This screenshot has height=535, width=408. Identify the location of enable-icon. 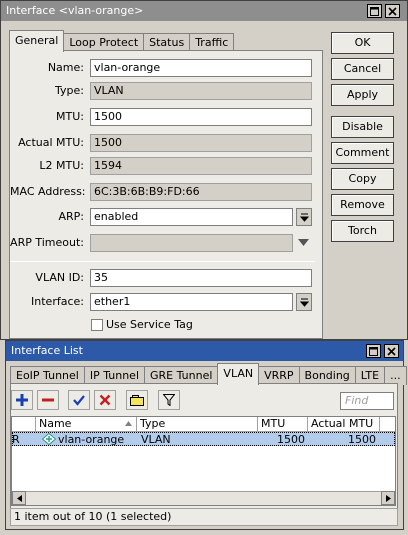
(79, 400).